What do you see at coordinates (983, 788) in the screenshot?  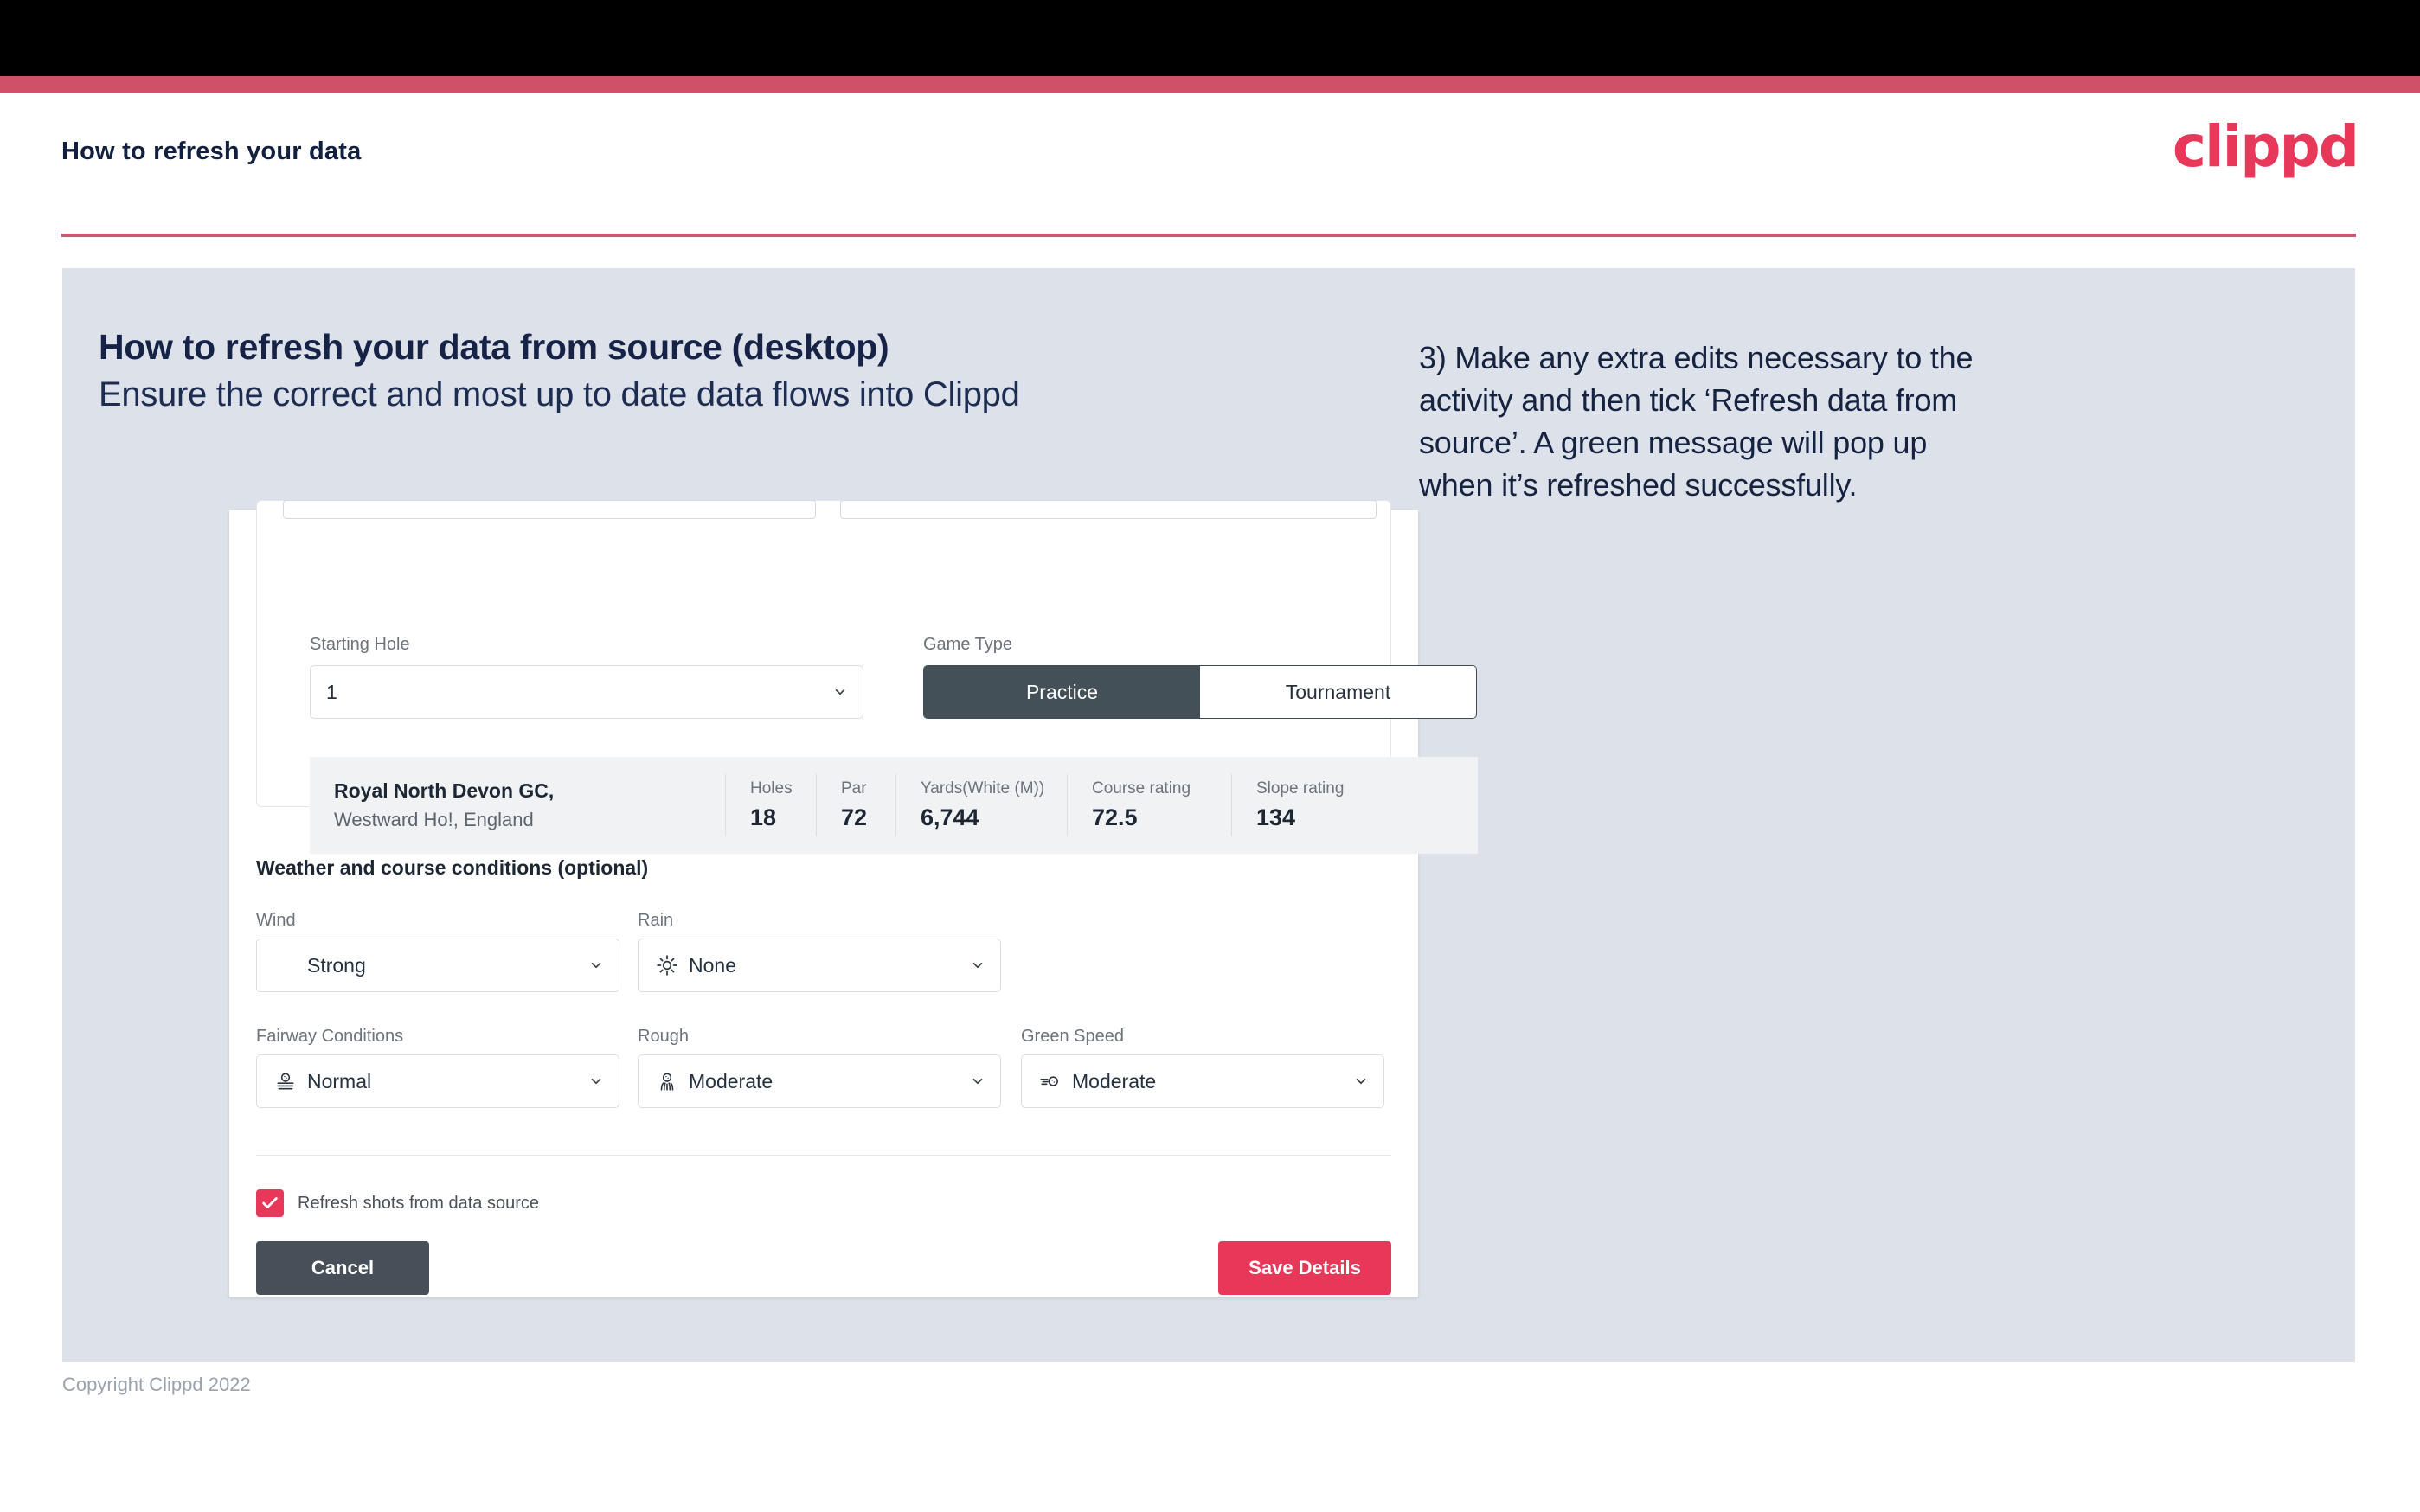 I see `stat-yards-label: Yards(White (M))` at bounding box center [983, 788].